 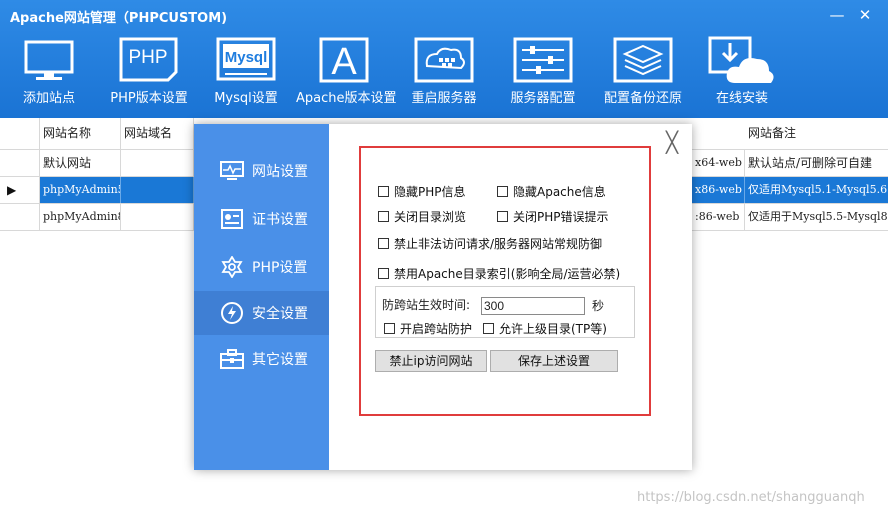 What do you see at coordinates (232, 171) in the screenshot?
I see `monitor-pulse-icon` at bounding box center [232, 171].